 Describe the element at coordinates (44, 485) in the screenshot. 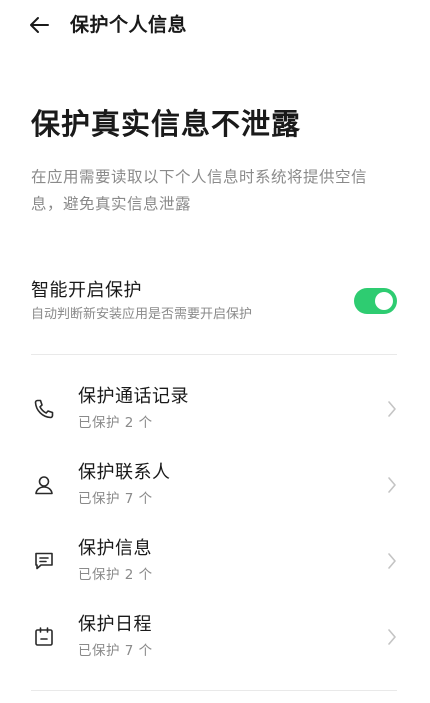

I see `person-icon` at that location.